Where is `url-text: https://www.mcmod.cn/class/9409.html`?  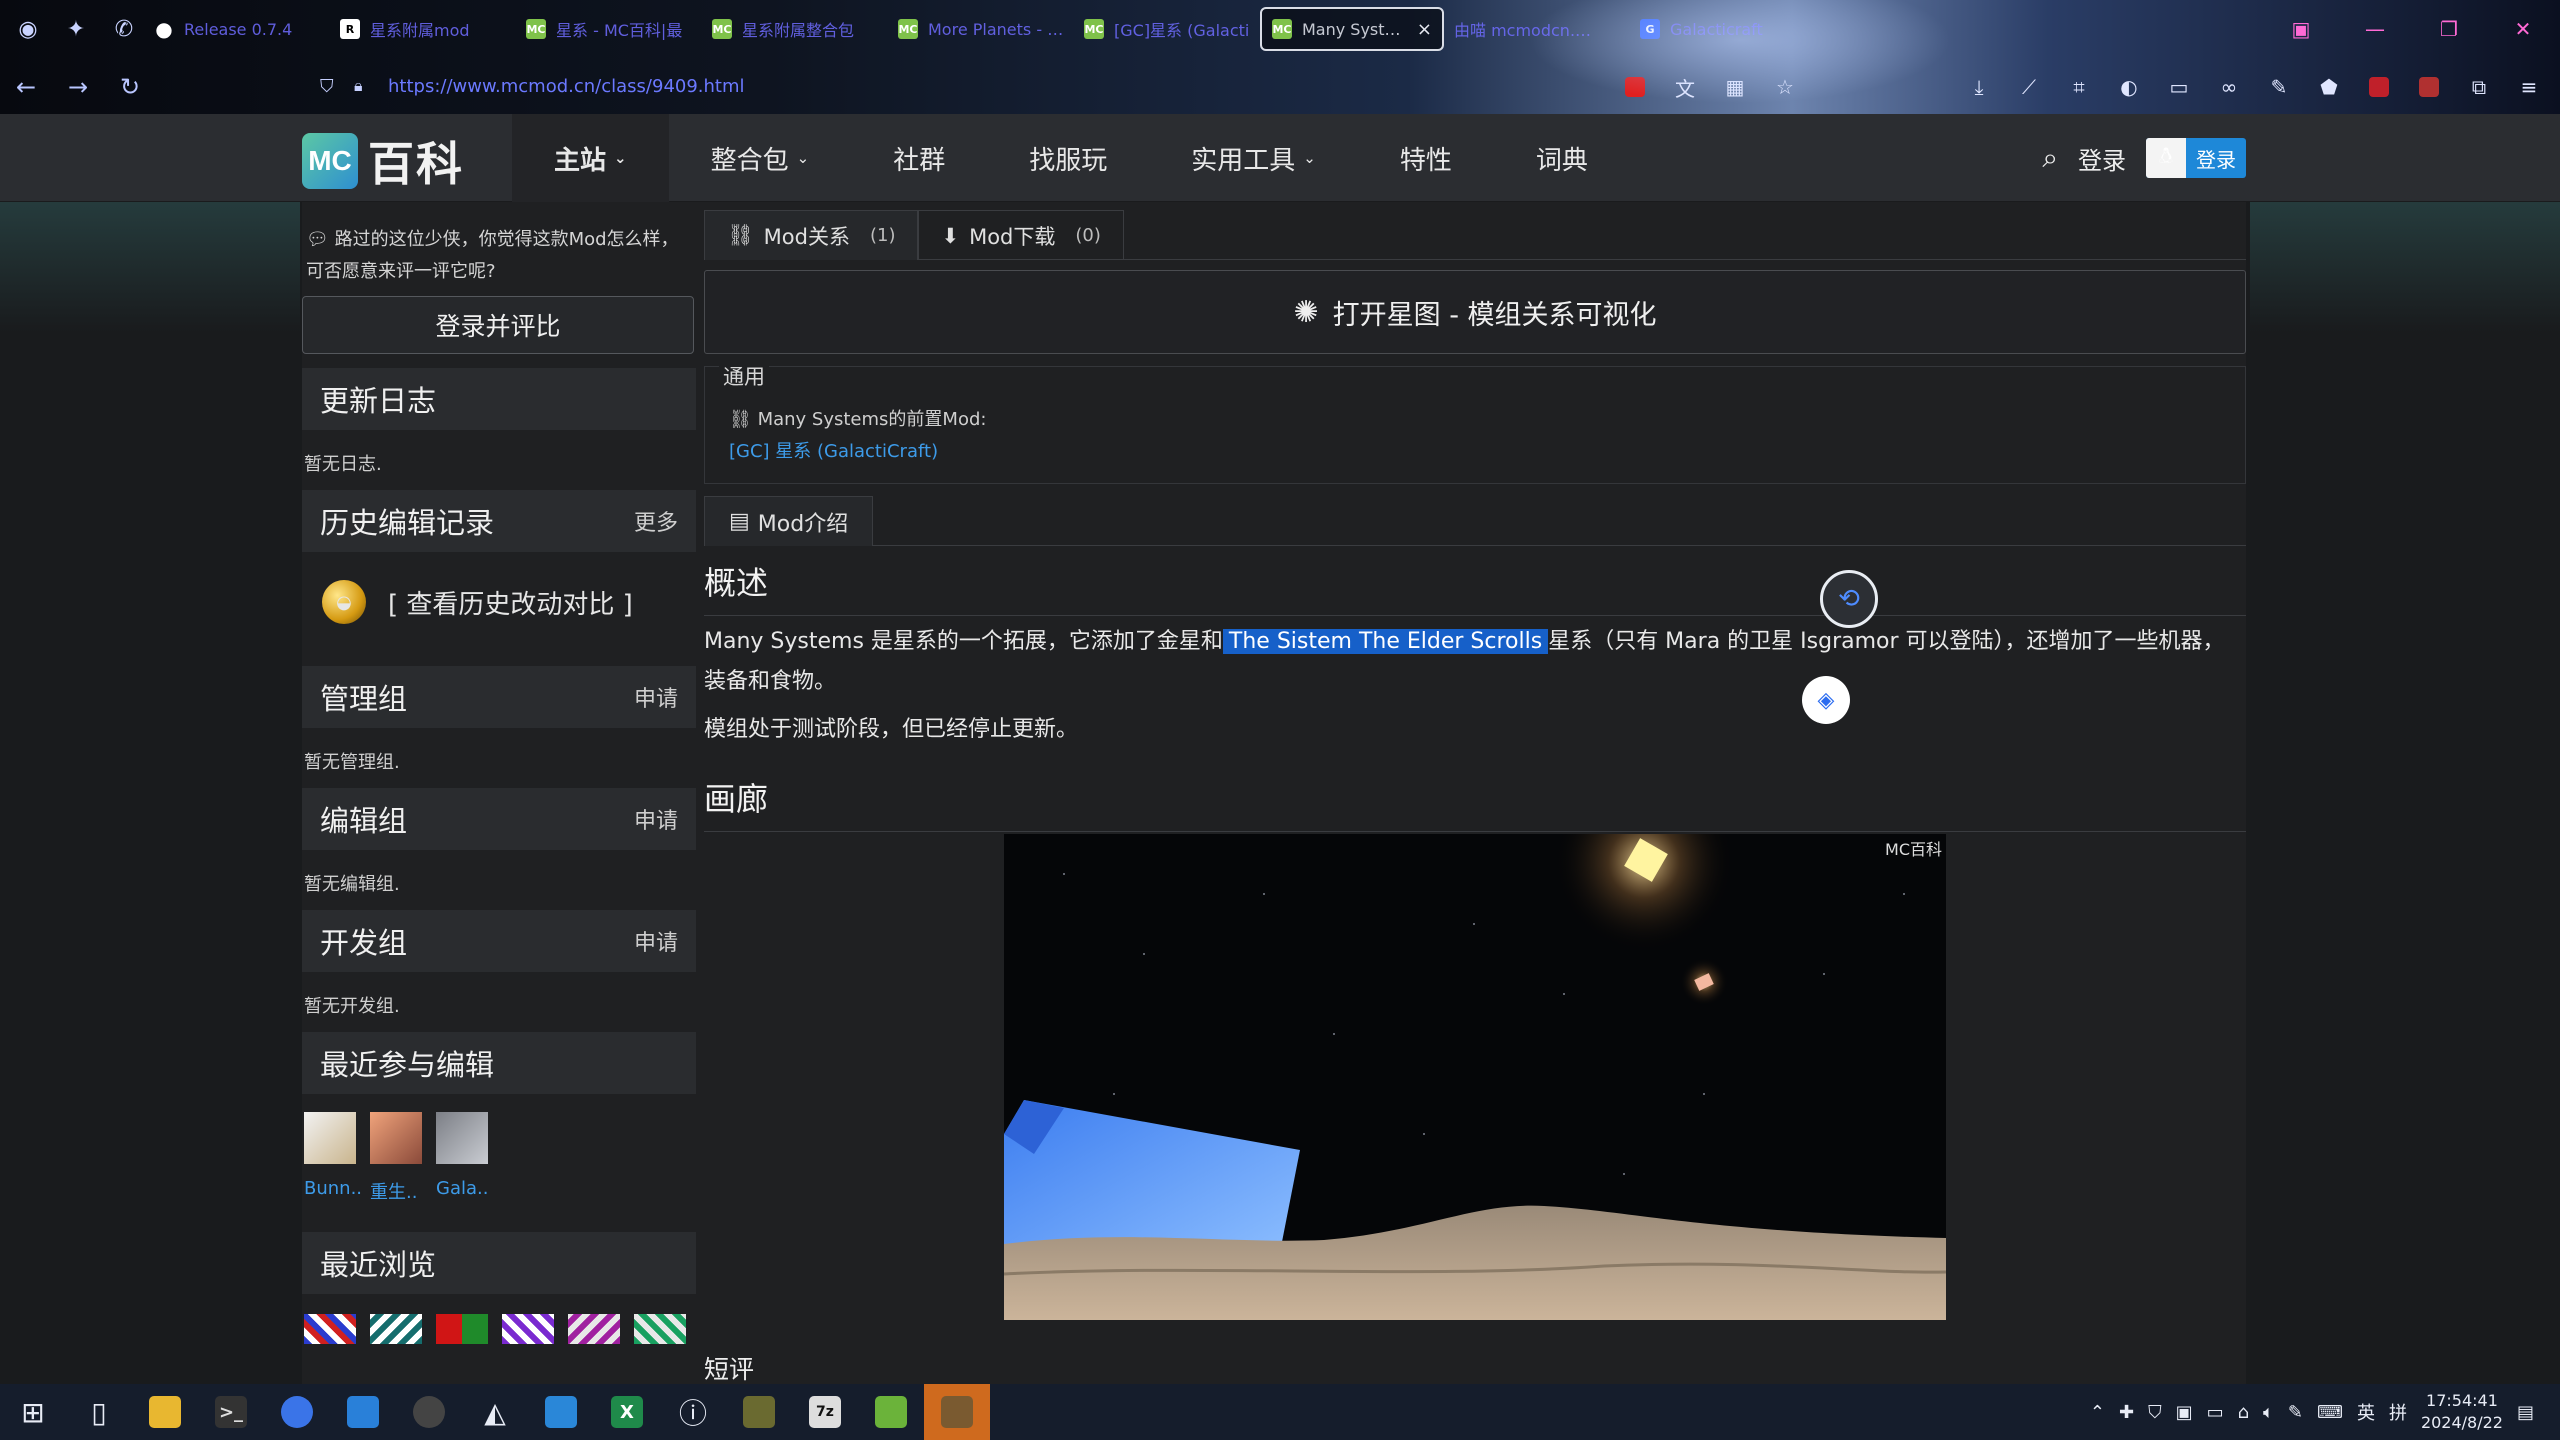 url-text: https://www.mcmod.cn/class/9409.html is located at coordinates (566, 86).